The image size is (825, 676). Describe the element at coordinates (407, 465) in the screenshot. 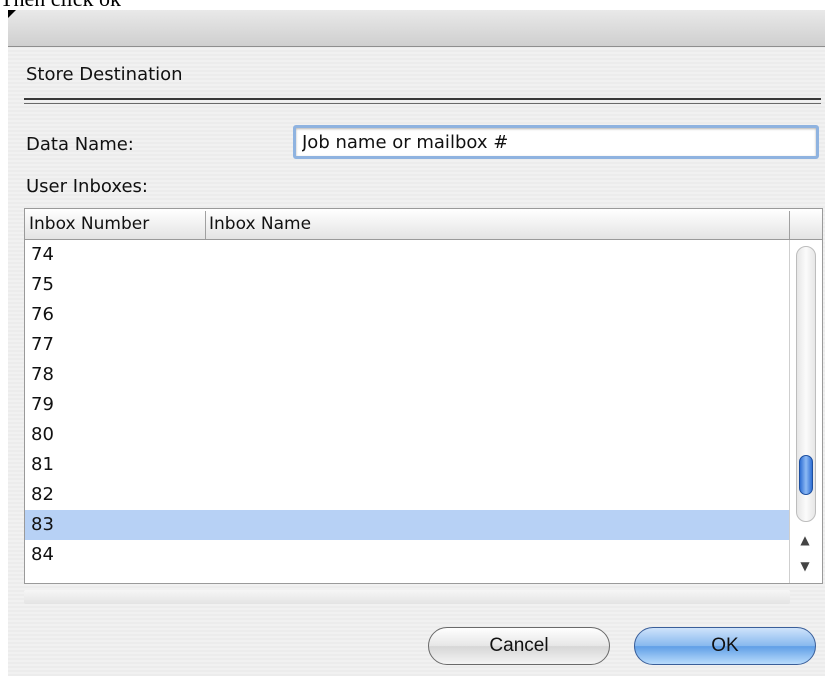

I see `table-row: 81` at that location.